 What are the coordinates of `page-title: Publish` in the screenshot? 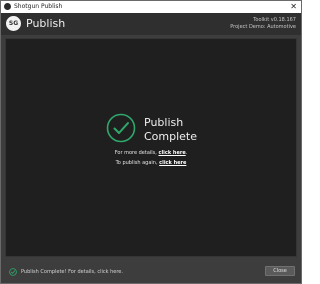 It's located at (46, 23).